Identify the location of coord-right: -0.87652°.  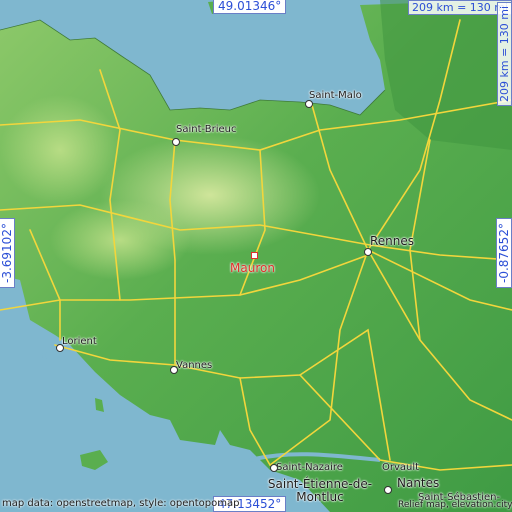
(504, 253).